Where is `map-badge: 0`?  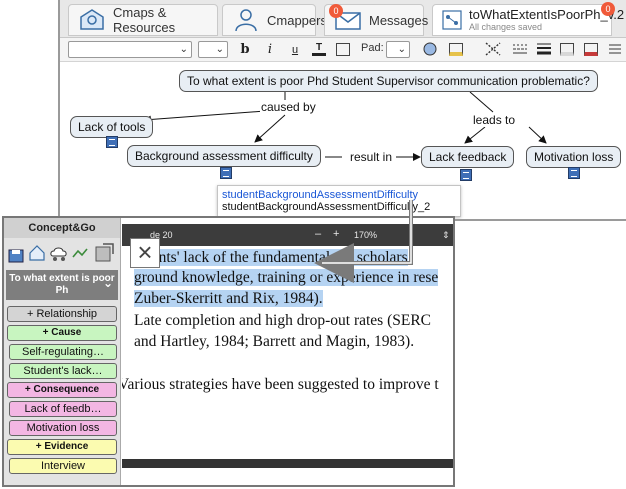 map-badge: 0 is located at coordinates (608, 9).